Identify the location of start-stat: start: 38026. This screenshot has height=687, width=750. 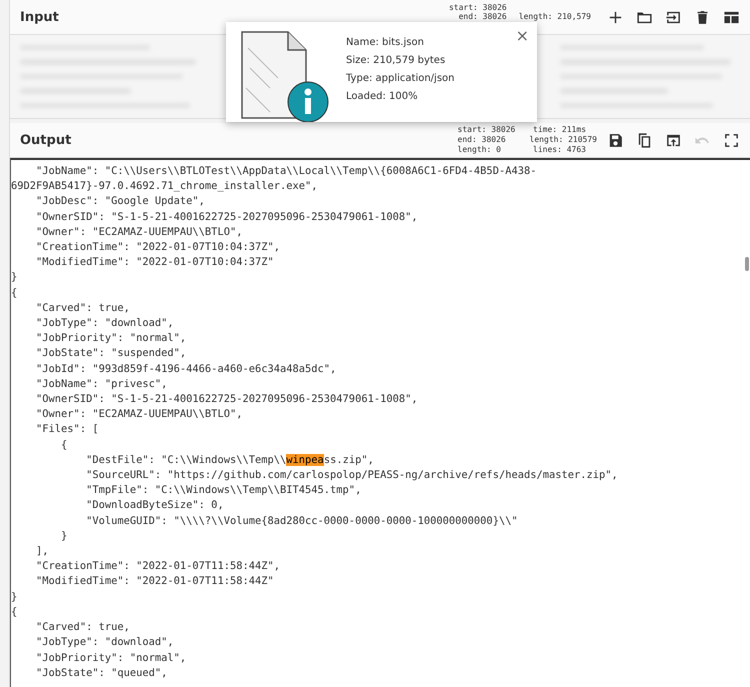
(477, 7).